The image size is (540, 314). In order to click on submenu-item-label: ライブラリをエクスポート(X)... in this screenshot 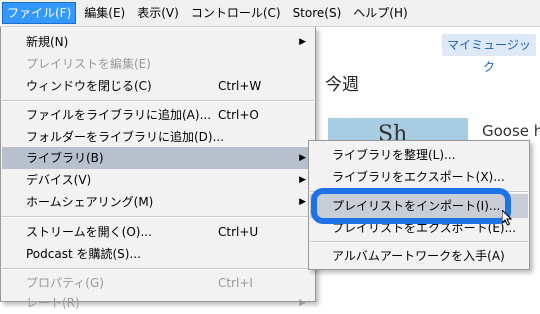, I will do `click(418, 177)`.